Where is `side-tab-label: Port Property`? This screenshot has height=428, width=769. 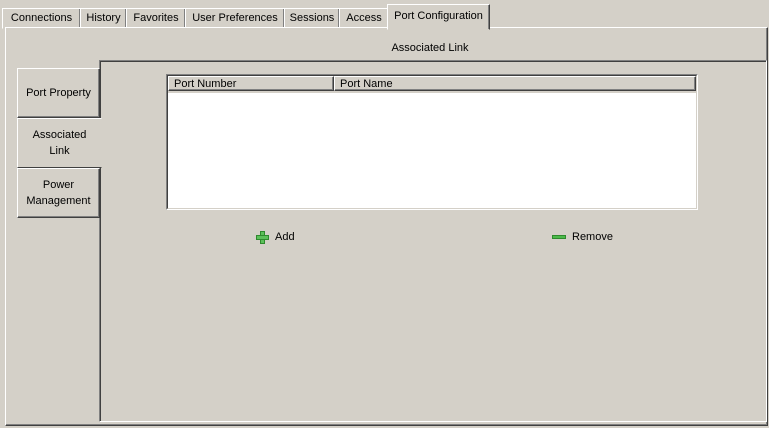 side-tab-label: Port Property is located at coordinates (58, 93).